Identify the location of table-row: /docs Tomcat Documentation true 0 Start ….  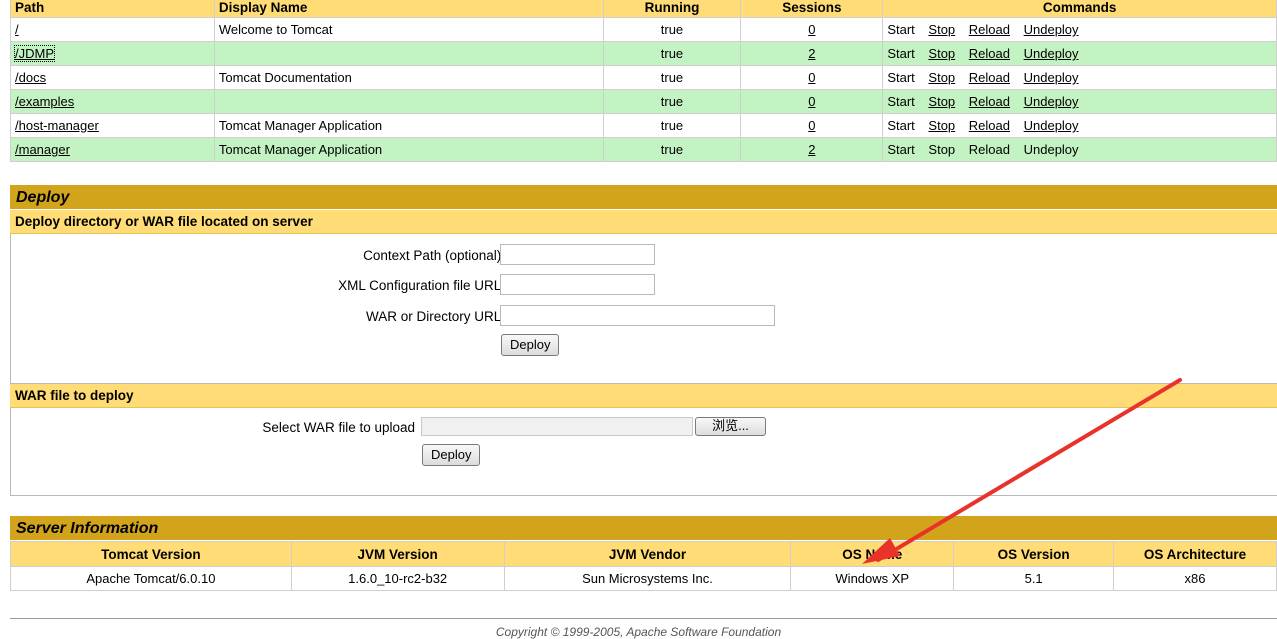
(643, 77).